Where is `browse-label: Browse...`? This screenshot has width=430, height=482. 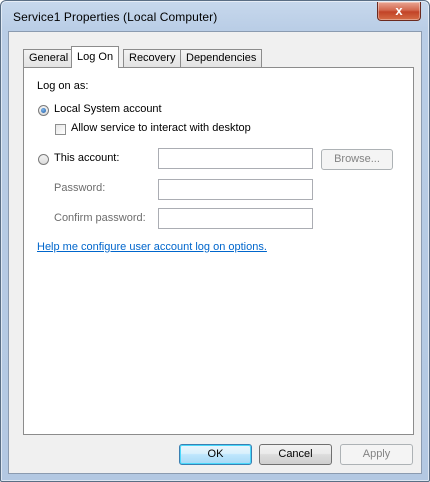 browse-label: Browse... is located at coordinates (357, 159).